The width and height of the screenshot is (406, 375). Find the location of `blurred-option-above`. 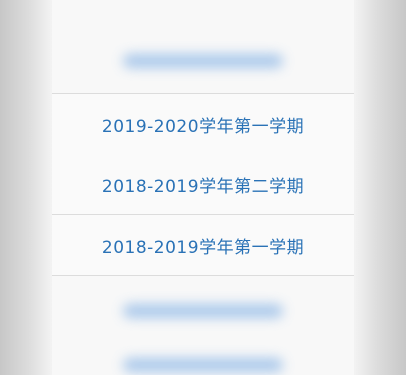

blurred-option-above is located at coordinates (203, 61).